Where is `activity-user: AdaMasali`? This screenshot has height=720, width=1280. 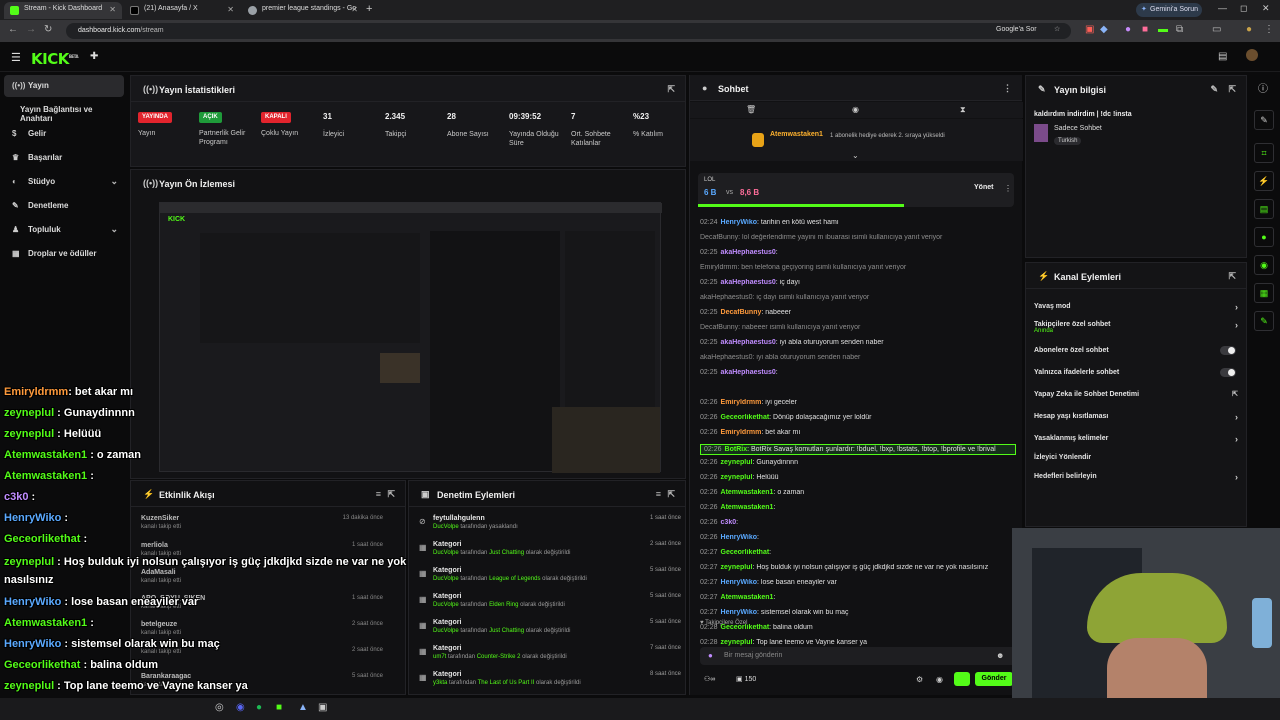 activity-user: AdaMasali is located at coordinates (266, 572).